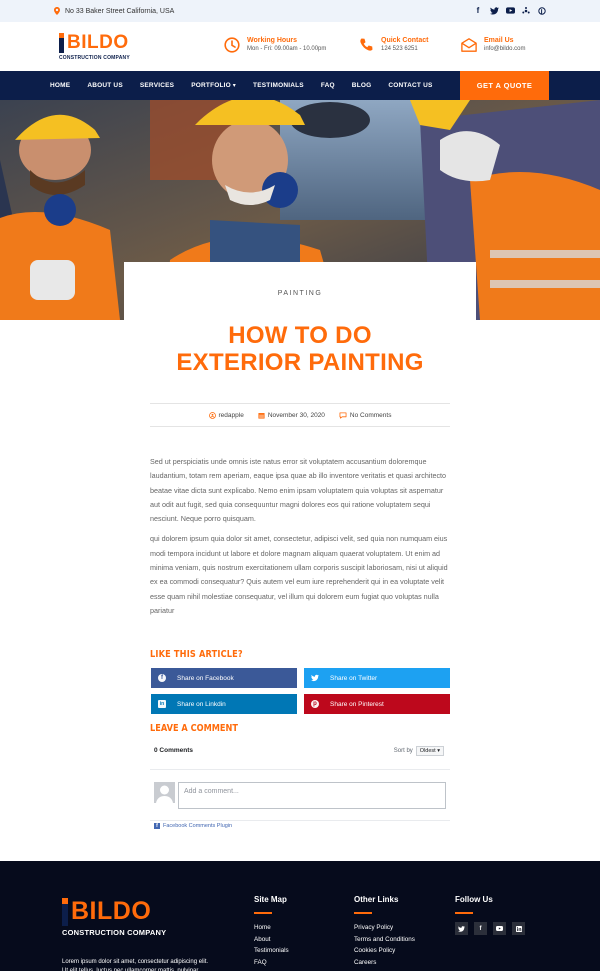 The height and width of the screenshot is (971, 600). What do you see at coordinates (164, 792) in the screenshot?
I see `avatar` at bounding box center [164, 792].